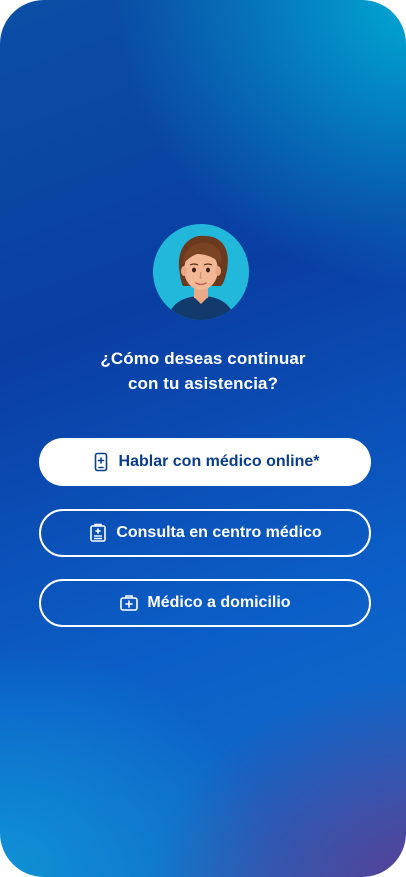 The image size is (406, 877). I want to click on home-doctor-button: Médico a domicilio, so click(205, 603).